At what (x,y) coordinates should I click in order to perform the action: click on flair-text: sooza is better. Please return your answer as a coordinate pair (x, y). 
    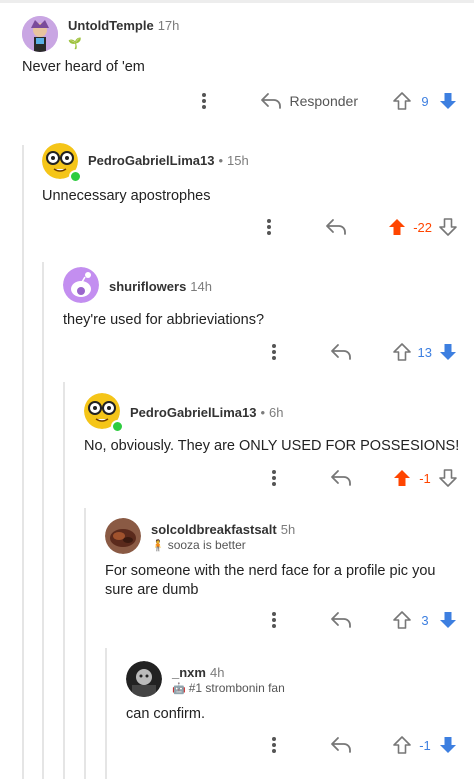
    Looking at the image, I should click on (206, 545).